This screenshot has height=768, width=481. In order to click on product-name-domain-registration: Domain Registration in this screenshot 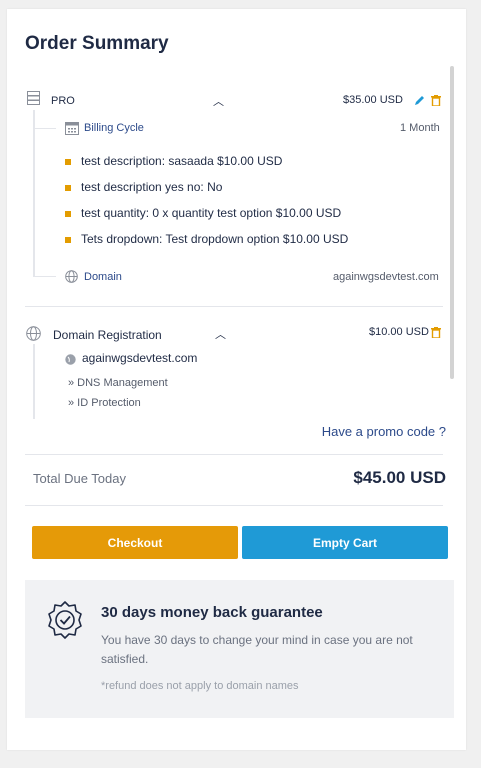, I will do `click(107, 335)`.